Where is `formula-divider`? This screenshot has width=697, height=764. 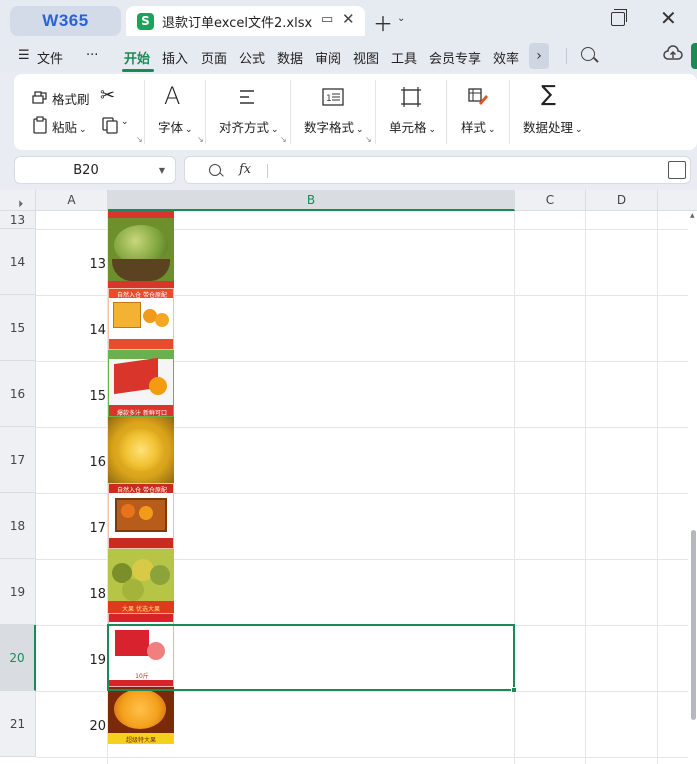
formula-divider is located at coordinates (267, 171).